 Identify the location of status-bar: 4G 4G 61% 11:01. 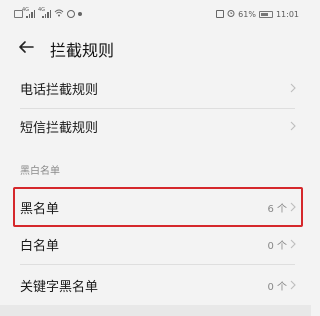
(155, 14).